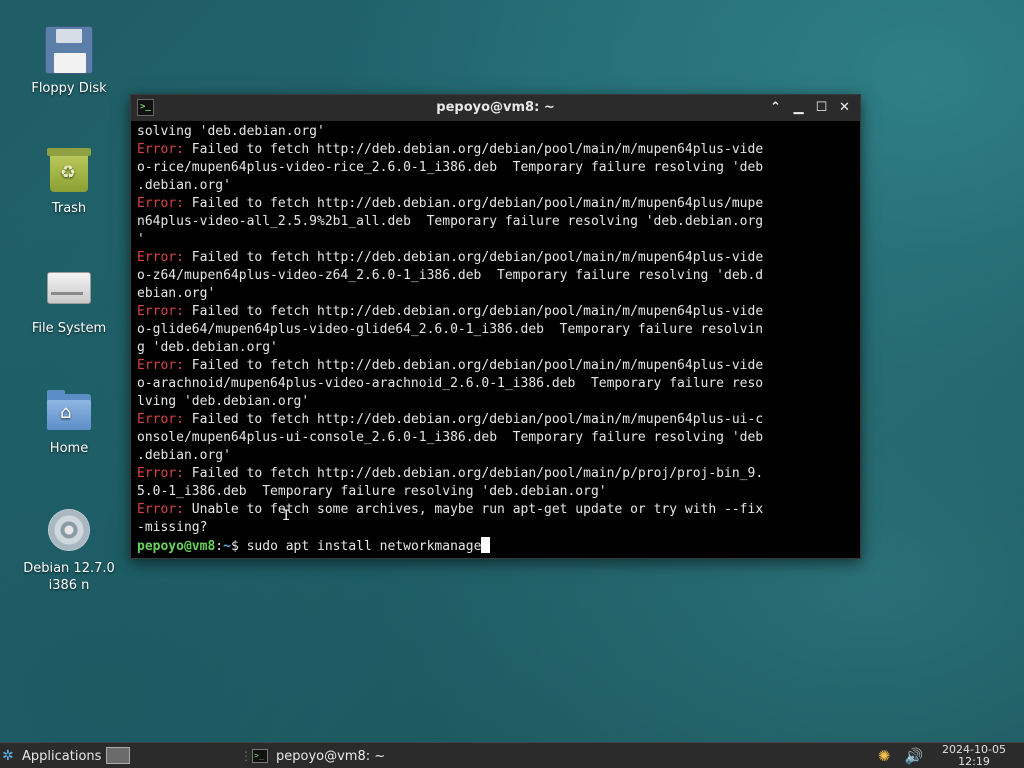 The image size is (1024, 768). I want to click on trash-icon: ♻, so click(69, 170).